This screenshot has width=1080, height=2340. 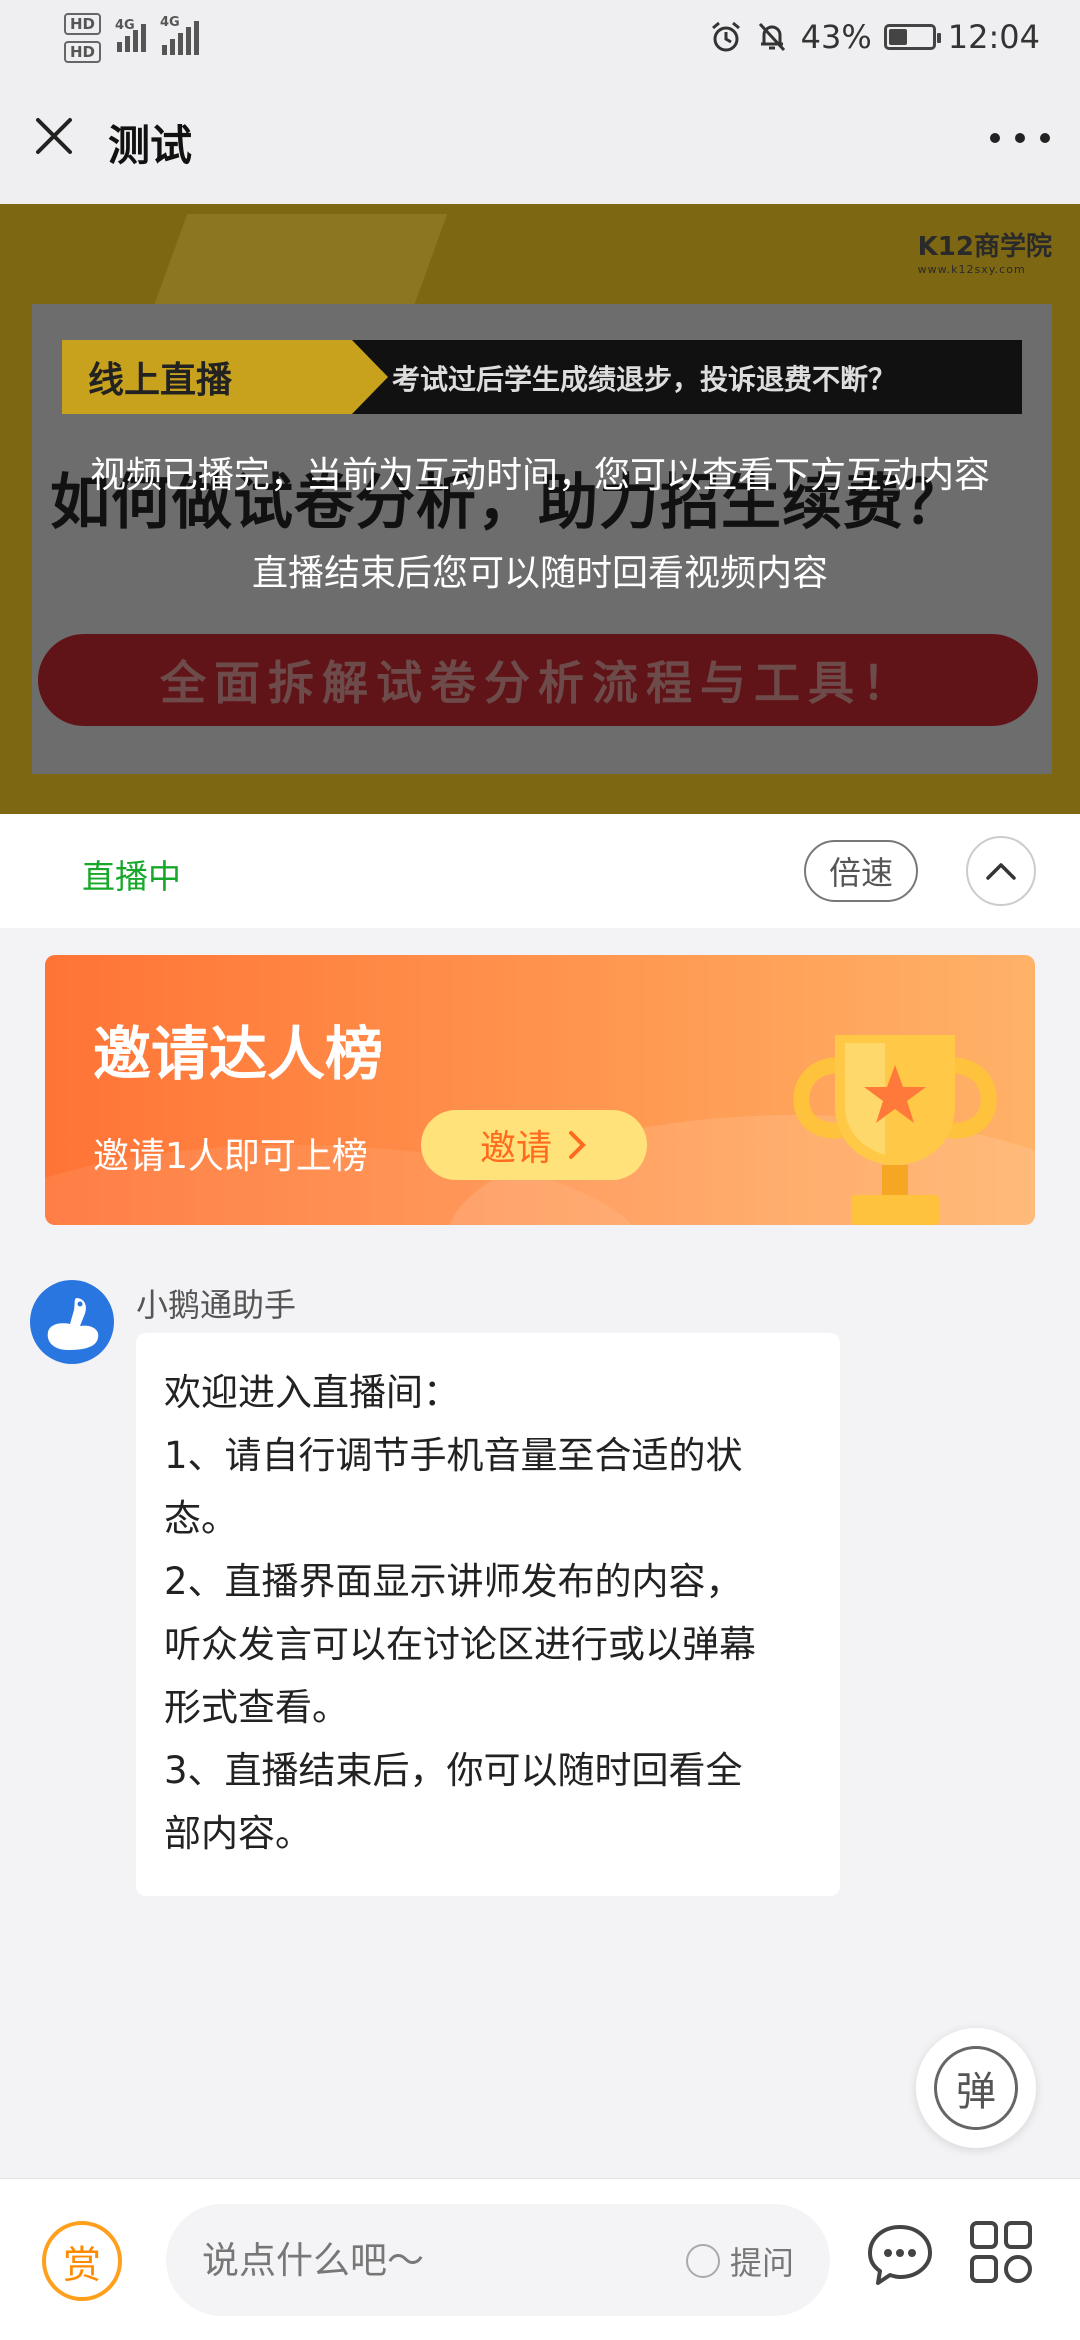 I want to click on message-line: 部内容。, so click(x=238, y=1833).